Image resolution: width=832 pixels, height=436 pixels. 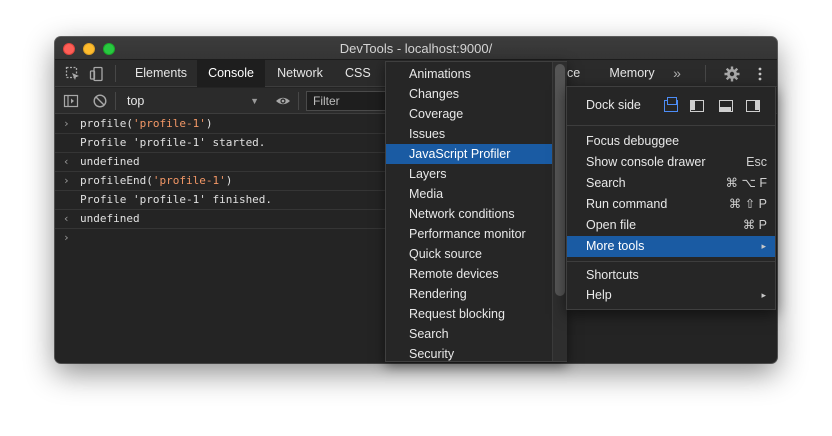 I want to click on tab-console: Console, so click(x=231, y=73).